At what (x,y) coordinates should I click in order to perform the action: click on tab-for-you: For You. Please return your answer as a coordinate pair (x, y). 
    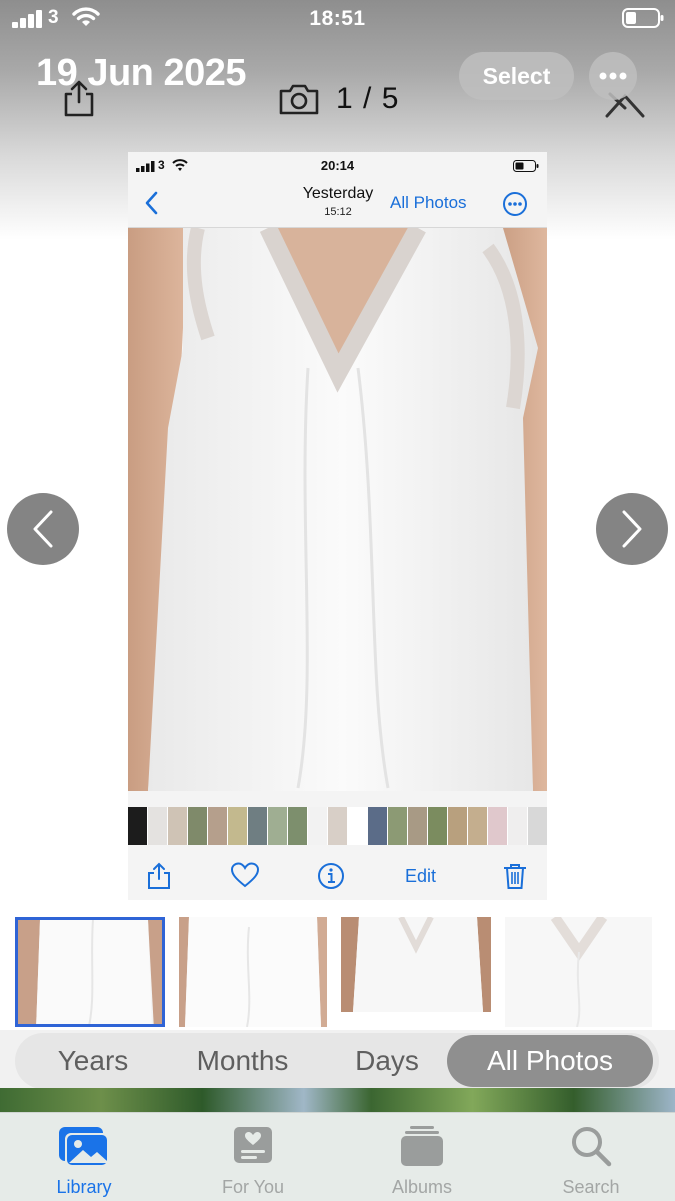
    Looking at the image, I should click on (253, 1157).